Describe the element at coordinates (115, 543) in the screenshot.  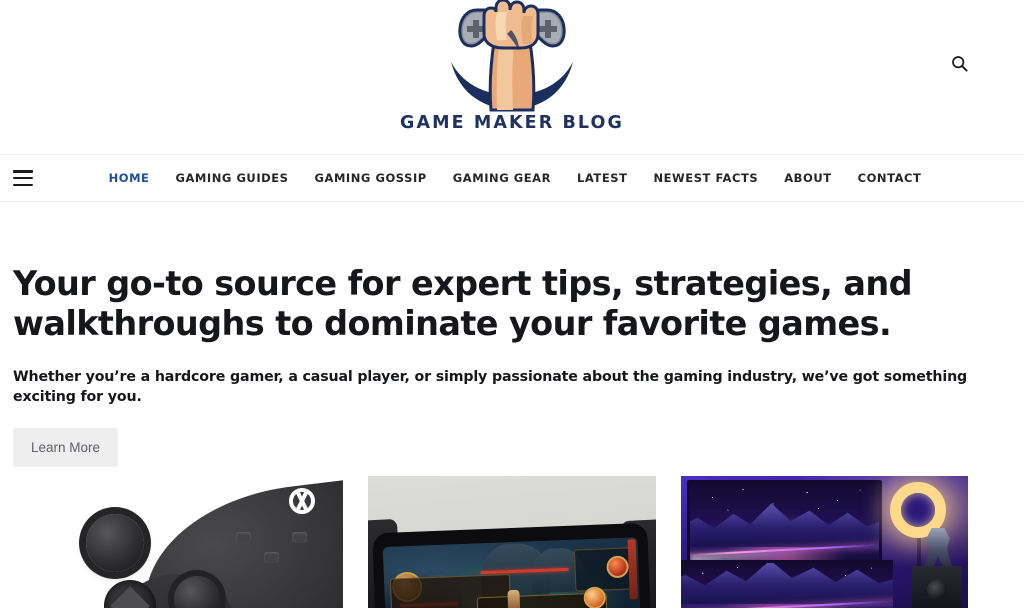
I see `controller-left-stick` at that location.